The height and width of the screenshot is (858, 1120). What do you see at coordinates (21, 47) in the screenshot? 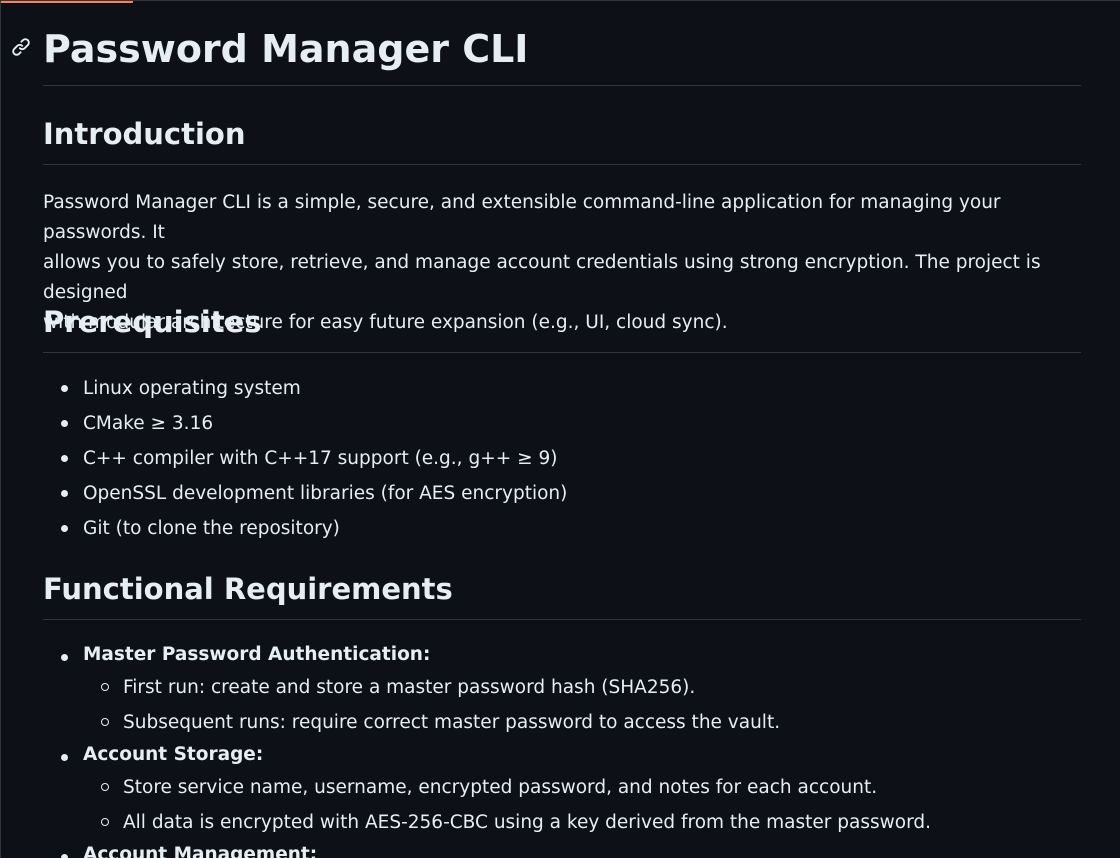
I see `link-icon` at bounding box center [21, 47].